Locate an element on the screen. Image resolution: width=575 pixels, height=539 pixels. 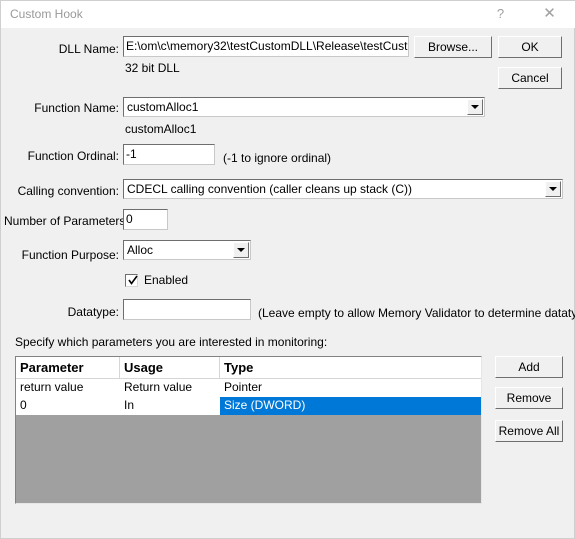
add-button-label: Add is located at coordinates (529, 367).